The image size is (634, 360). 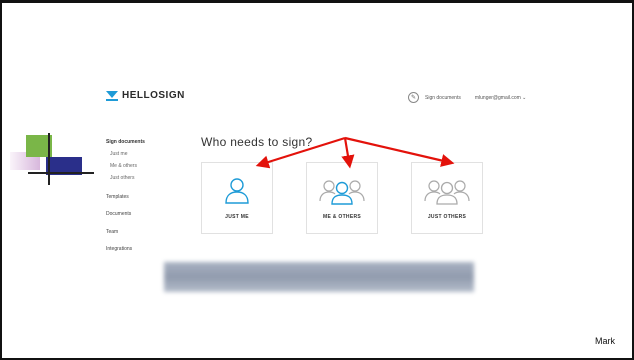 What do you see at coordinates (605, 341) in the screenshot?
I see `speaker-name: Mark` at bounding box center [605, 341].